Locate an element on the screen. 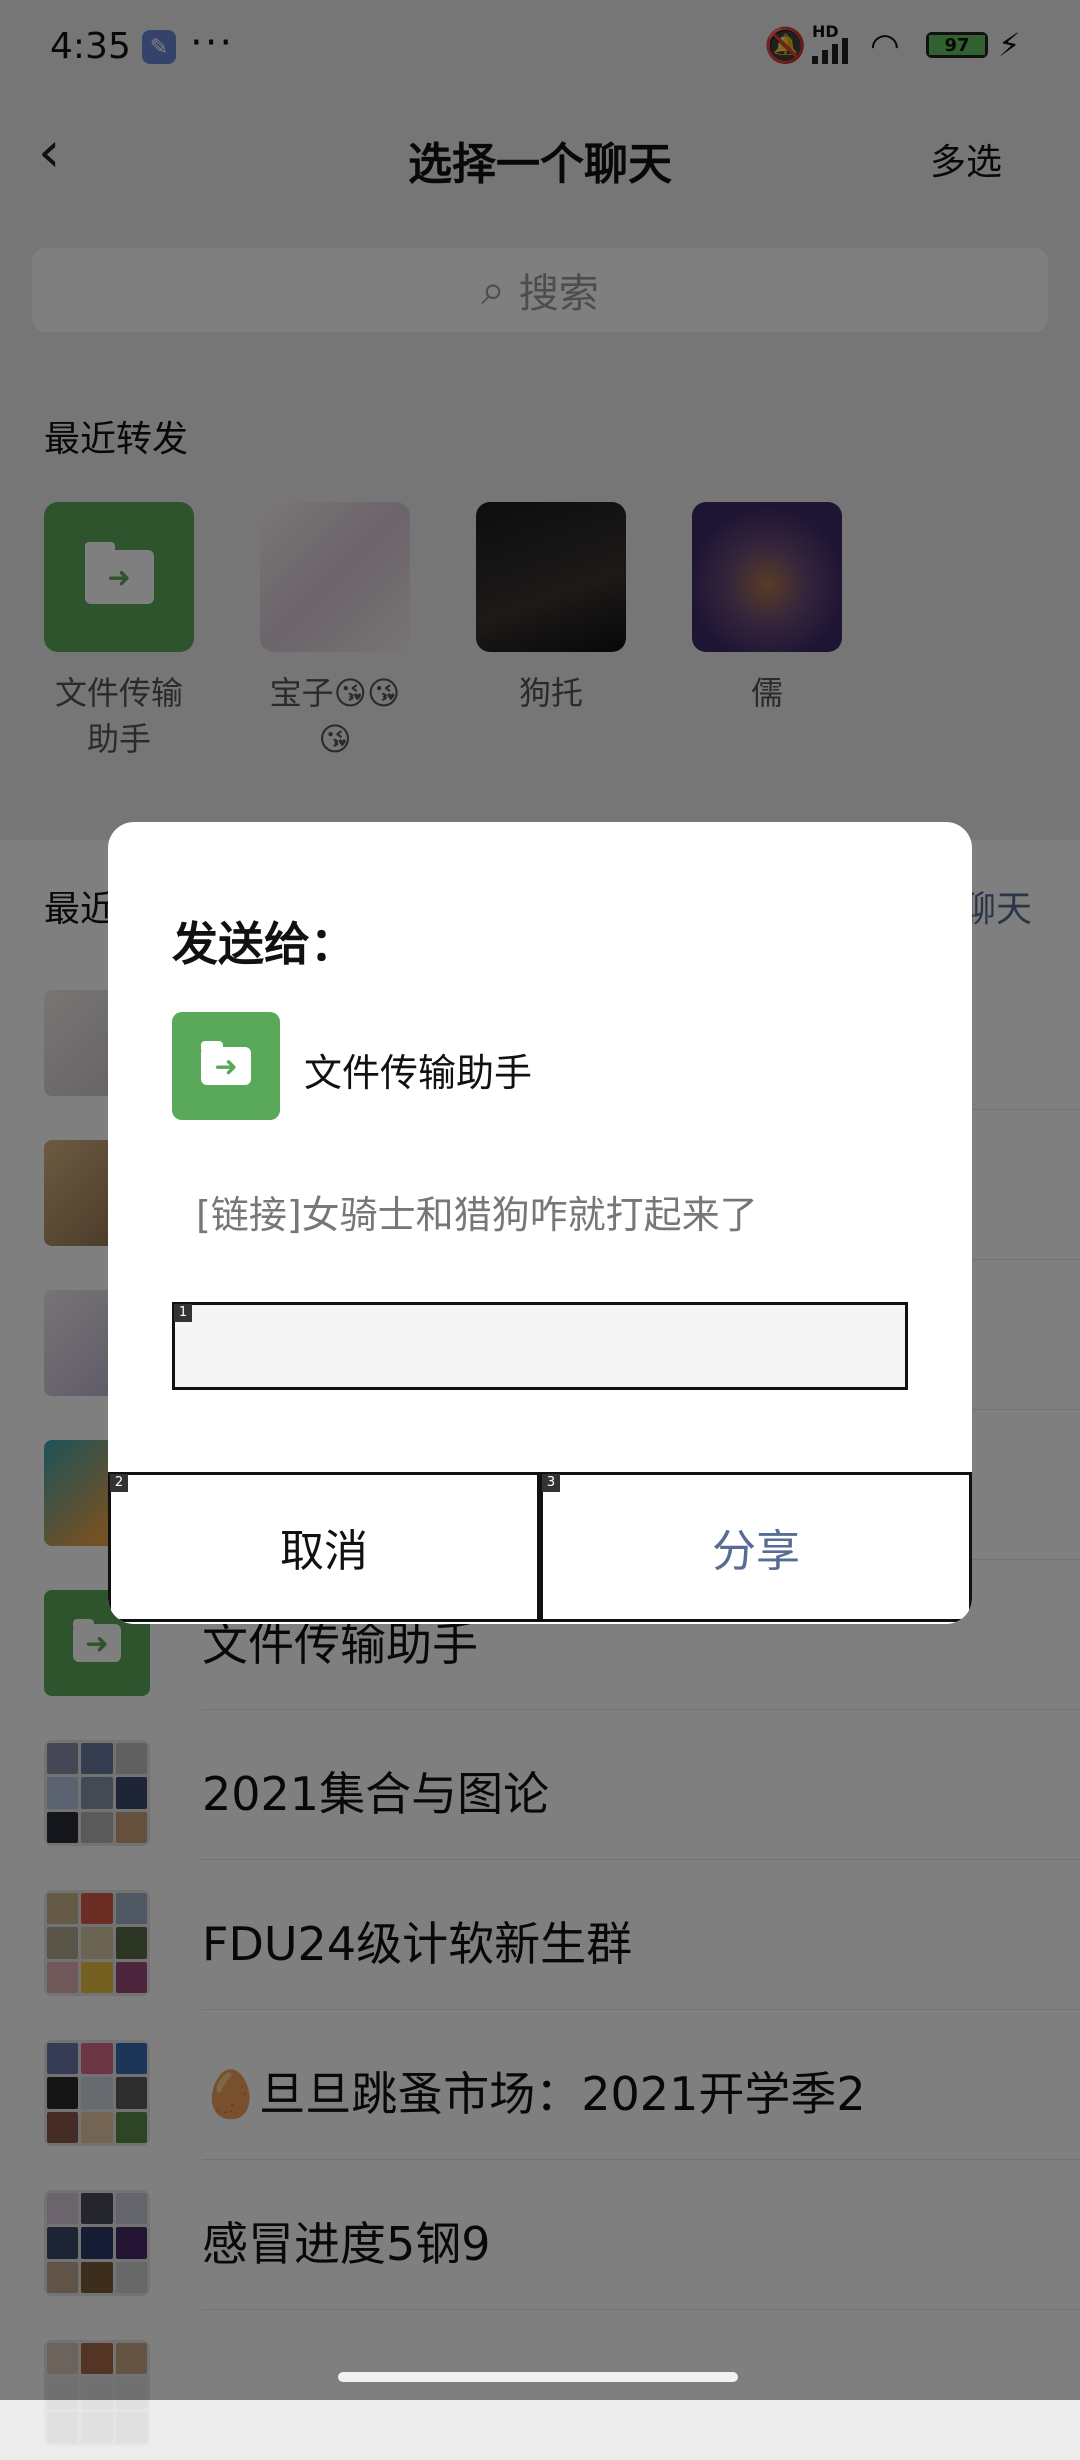 This screenshot has height=2460, width=1080. annotation-tag: 1 is located at coordinates (183, 1313).